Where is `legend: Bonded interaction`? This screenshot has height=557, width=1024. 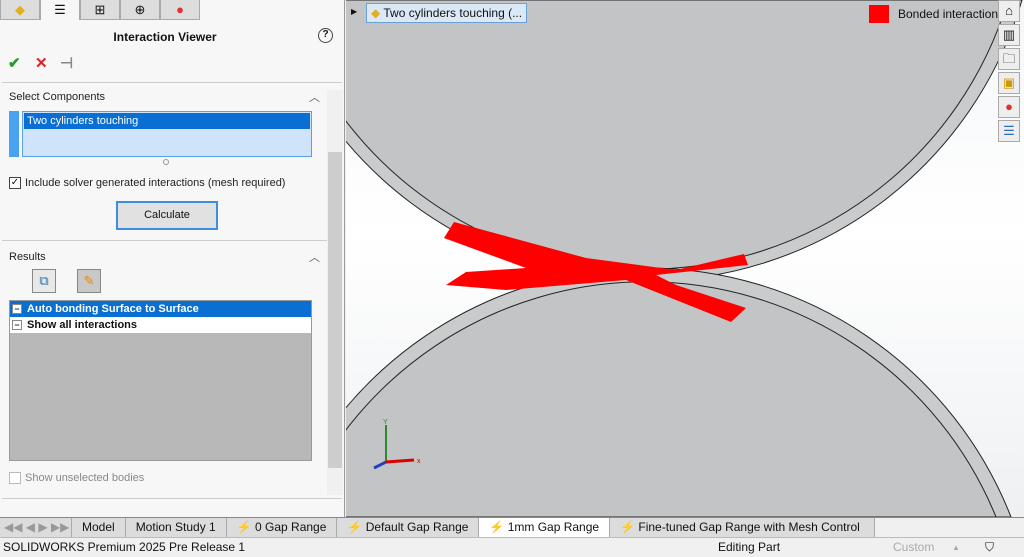
legend: Bonded interaction is located at coordinates (933, 14).